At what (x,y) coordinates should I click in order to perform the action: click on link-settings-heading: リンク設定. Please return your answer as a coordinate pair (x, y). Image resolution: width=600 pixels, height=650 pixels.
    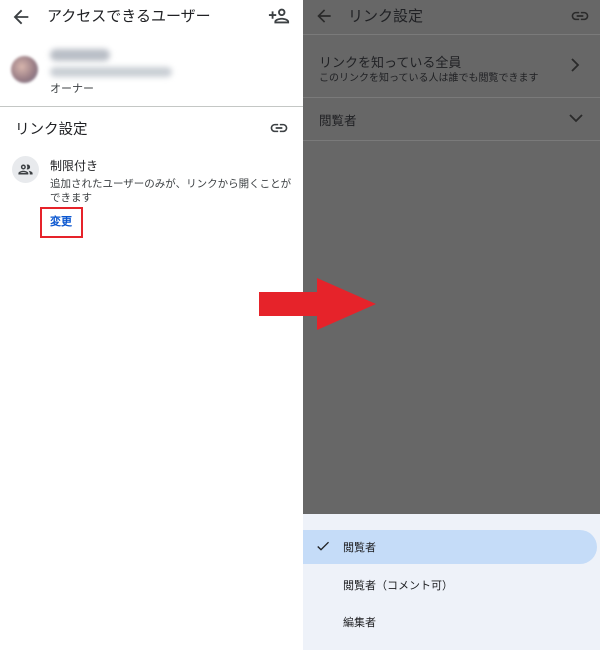
    Looking at the image, I should click on (51, 130).